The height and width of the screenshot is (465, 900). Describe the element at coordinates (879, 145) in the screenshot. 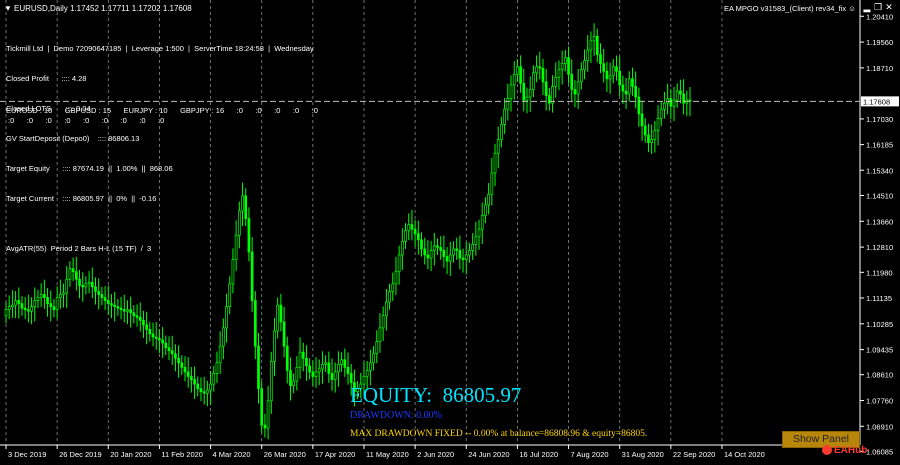

I see `y-tick-label: 1.16185` at that location.